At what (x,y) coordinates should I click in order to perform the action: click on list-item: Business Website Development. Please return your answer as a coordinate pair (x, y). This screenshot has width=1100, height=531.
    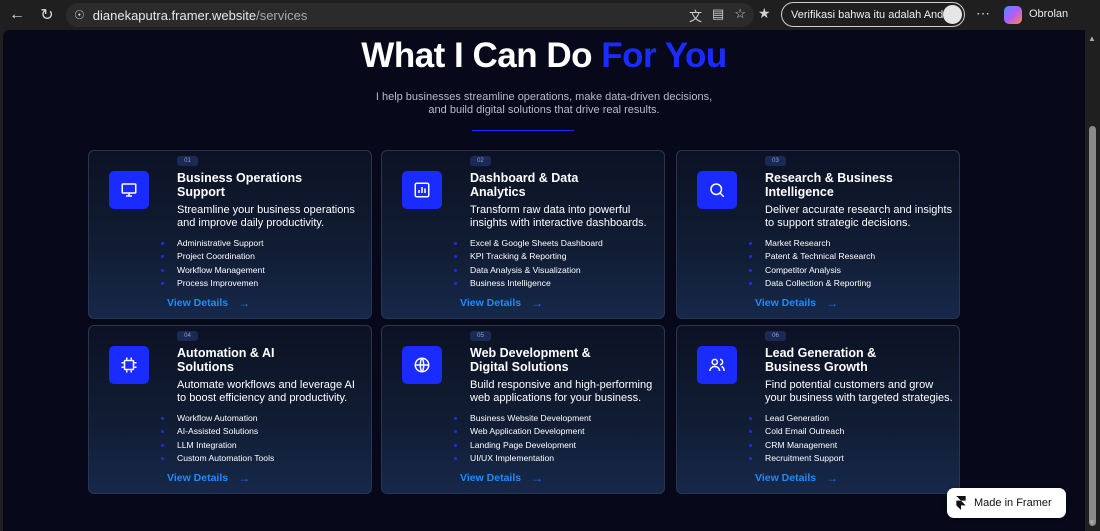
    Looking at the image, I should click on (522, 418).